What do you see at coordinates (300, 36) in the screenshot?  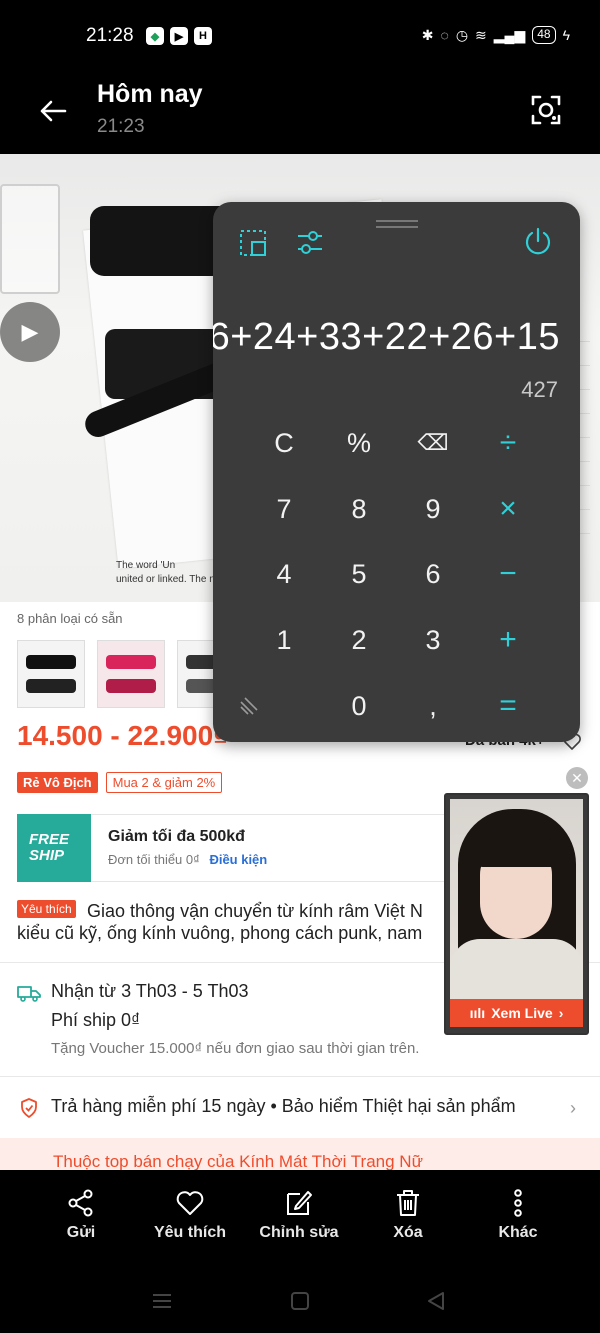 I see `status-bar: 21:28 ◆ ▶ H ✱ ◌ ◷ ≋ ▂▄▆ 48 ϟ` at bounding box center [300, 36].